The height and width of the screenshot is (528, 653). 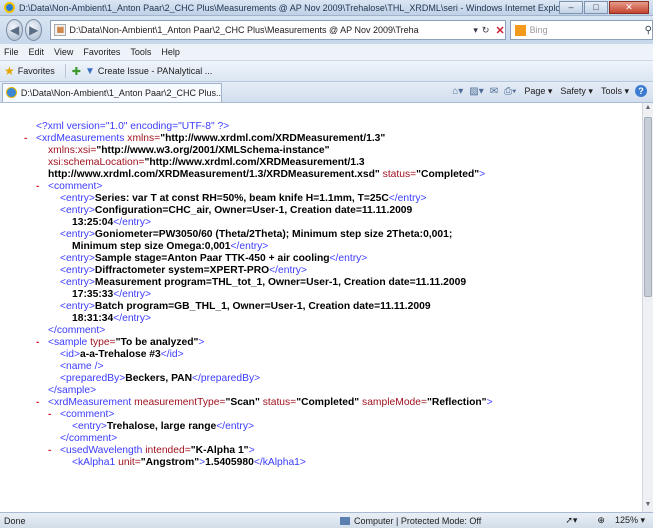 What do you see at coordinates (279, 462) in the screenshot?
I see `xml-tag: </kAlpha1>` at bounding box center [279, 462].